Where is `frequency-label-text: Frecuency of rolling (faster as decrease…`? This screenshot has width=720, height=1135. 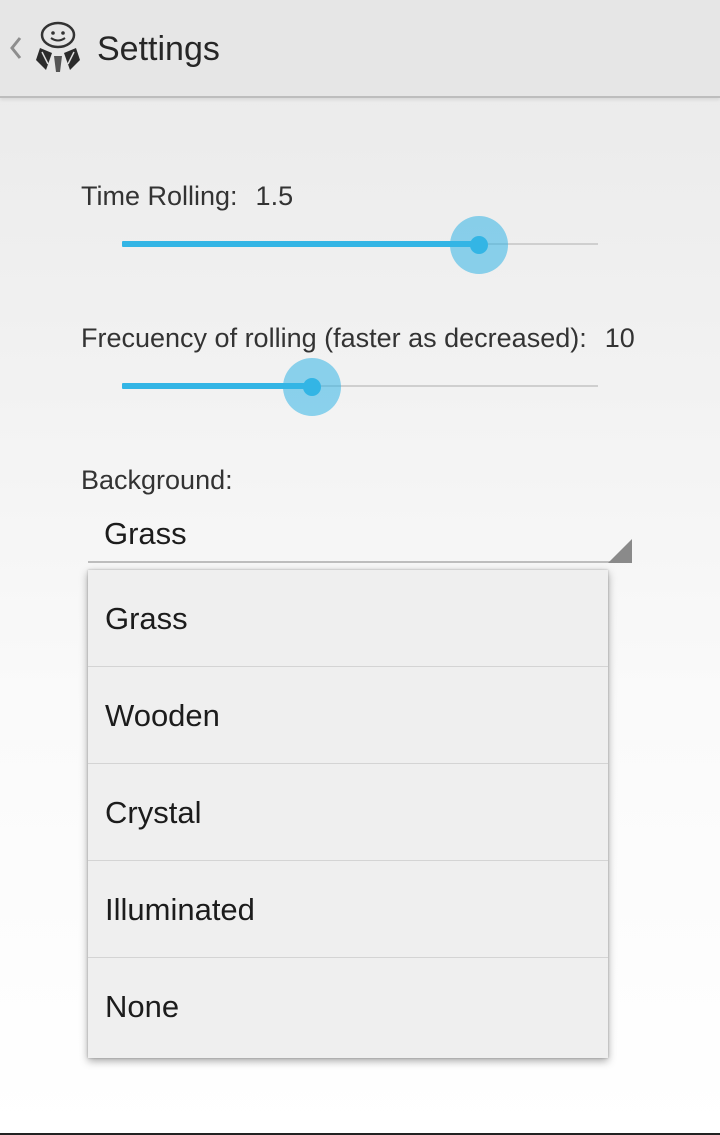
frequency-label-text: Frecuency of rolling (faster as decrease… is located at coordinates (334, 338).